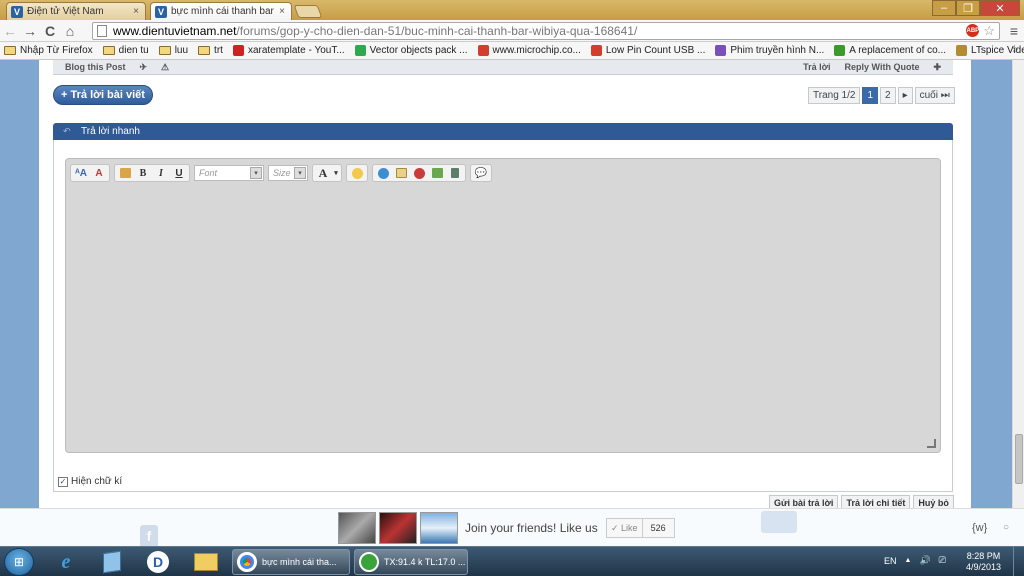  Describe the element at coordinates (288, 173) in the screenshot. I see `size-select: Size ▾` at that location.